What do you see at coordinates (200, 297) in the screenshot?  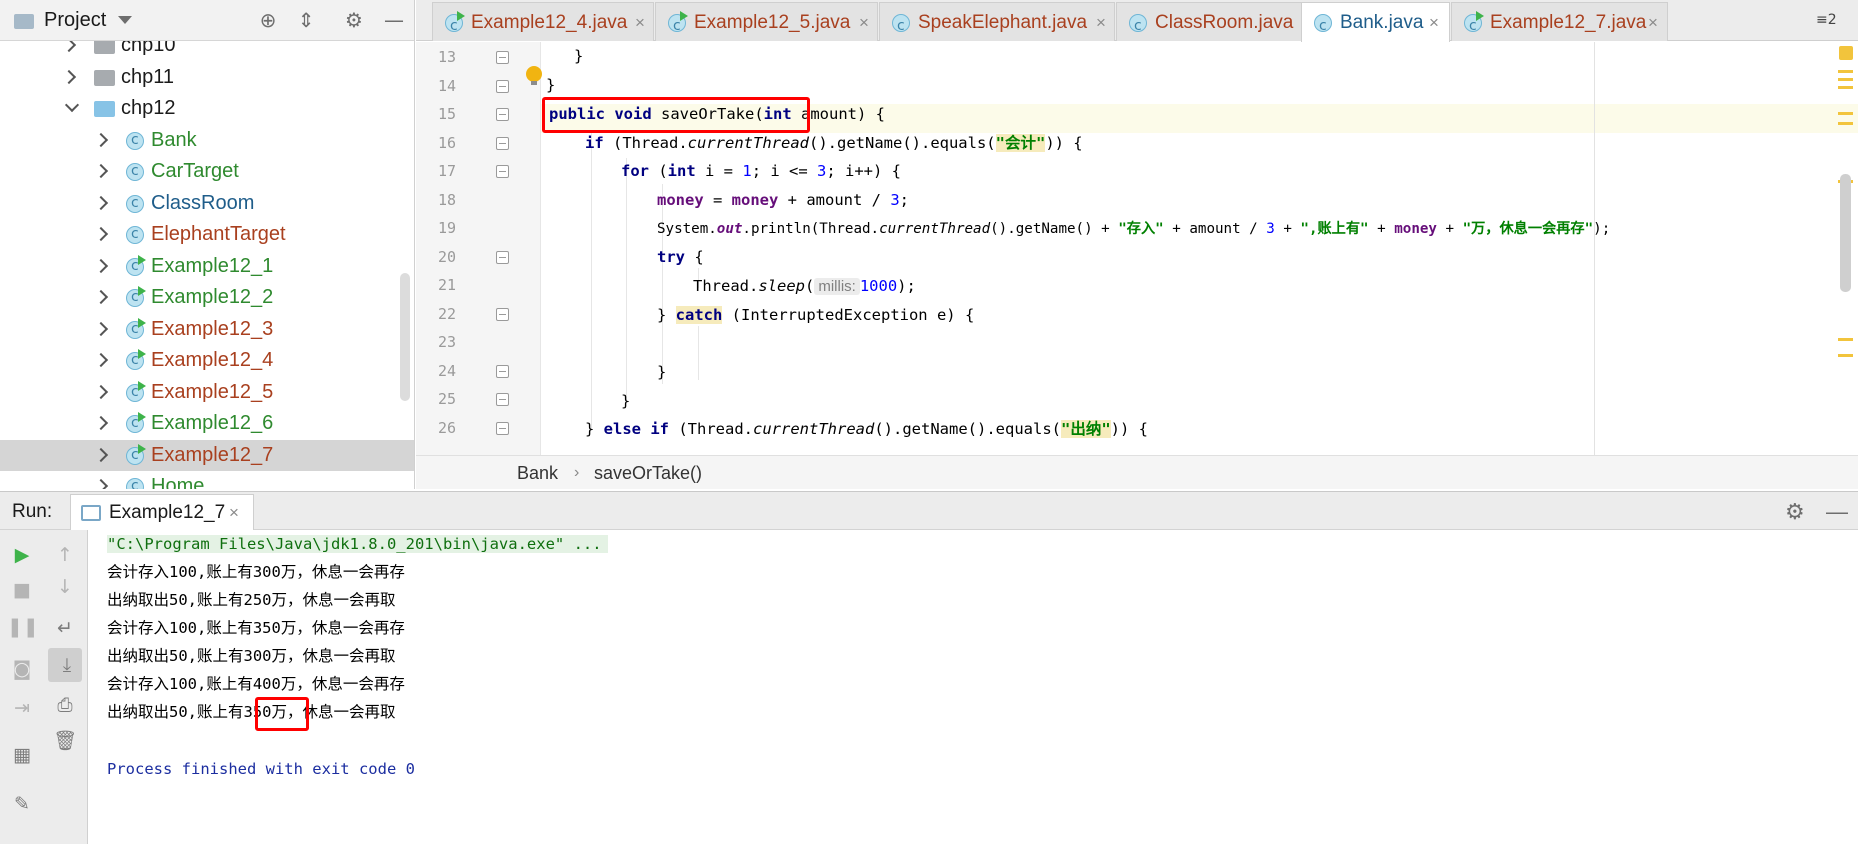 I see `tree-item-example12-2: Example12_2` at bounding box center [200, 297].